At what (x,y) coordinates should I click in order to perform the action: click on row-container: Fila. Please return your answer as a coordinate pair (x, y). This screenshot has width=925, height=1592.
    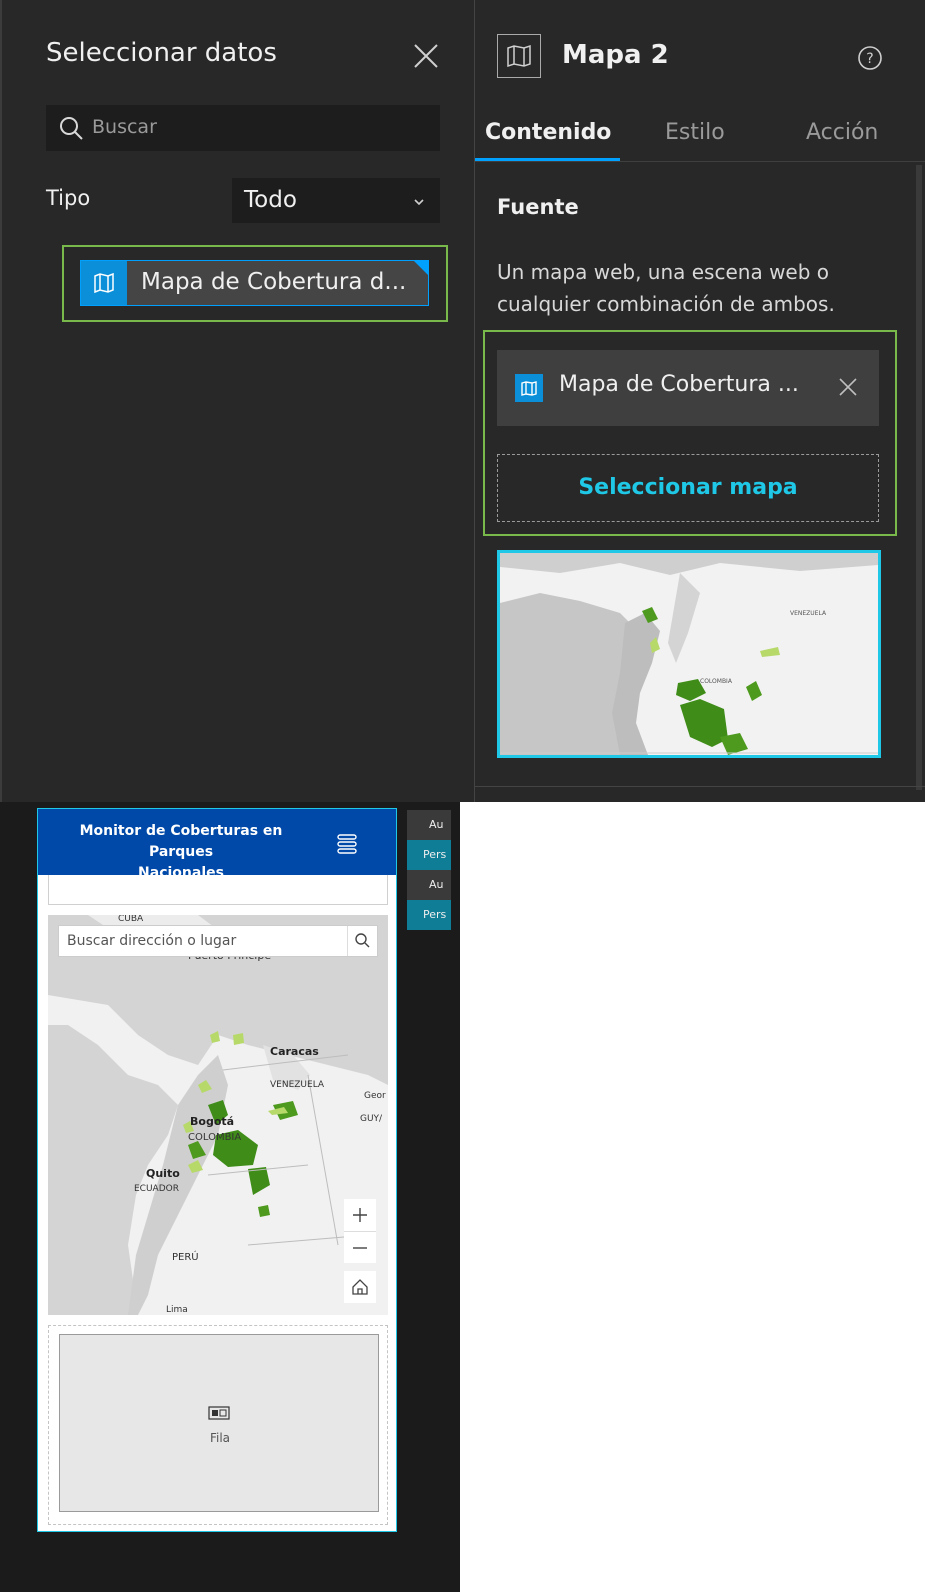
    Looking at the image, I should click on (218, 1425).